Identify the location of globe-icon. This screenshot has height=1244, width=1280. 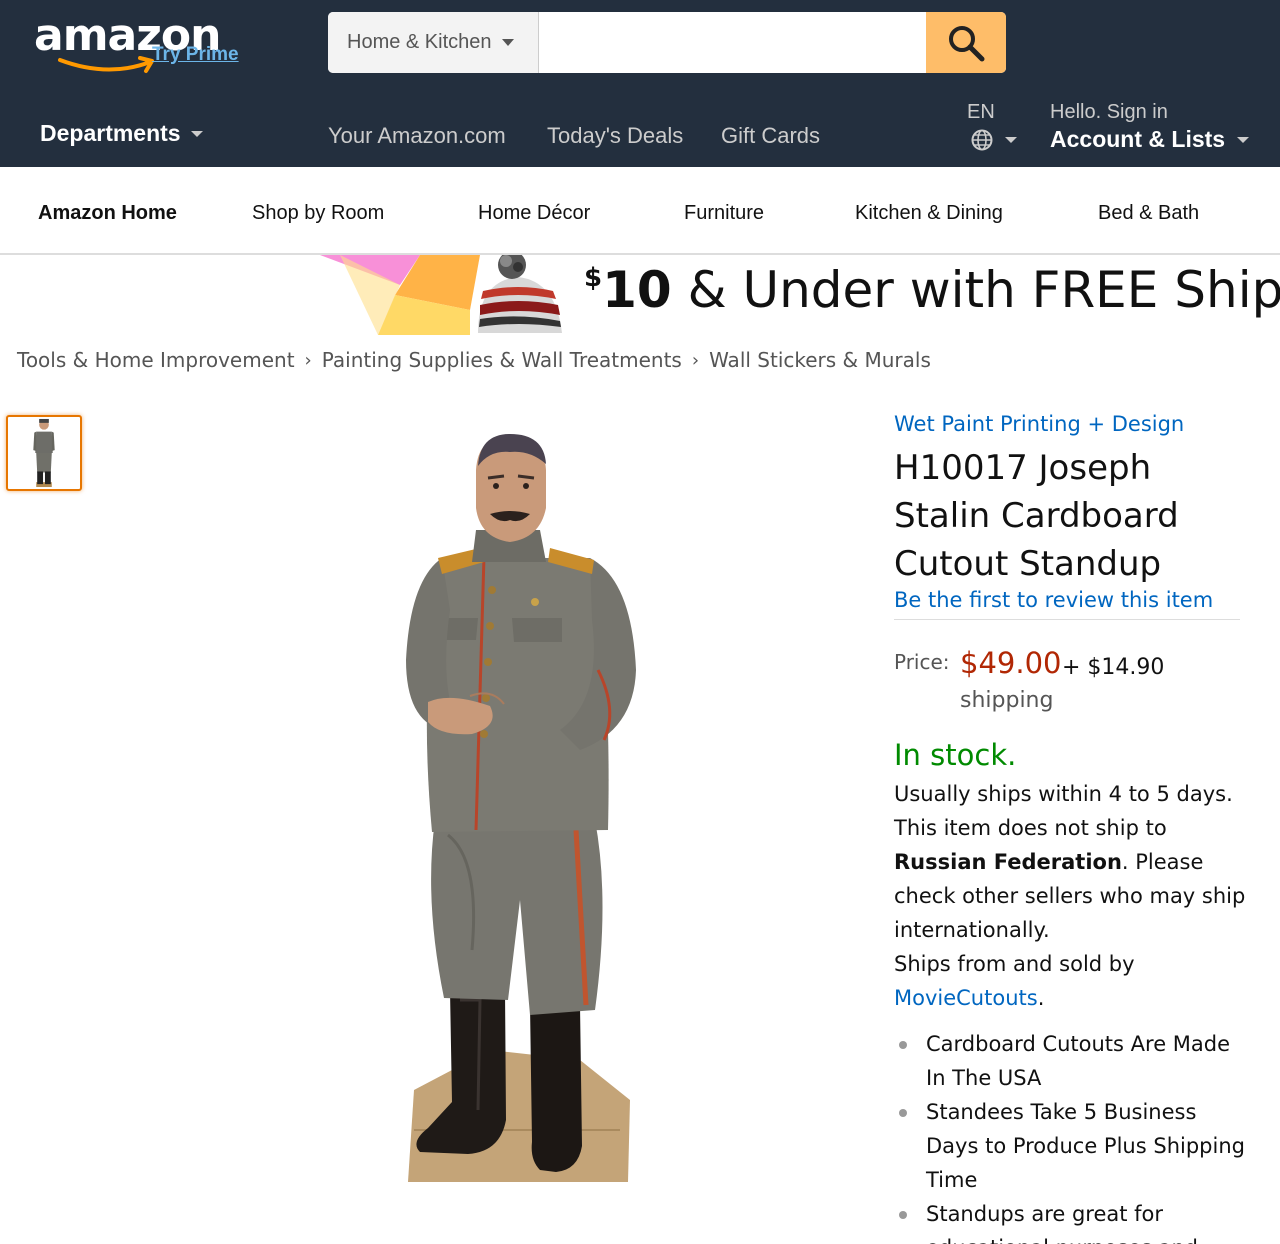
(982, 140).